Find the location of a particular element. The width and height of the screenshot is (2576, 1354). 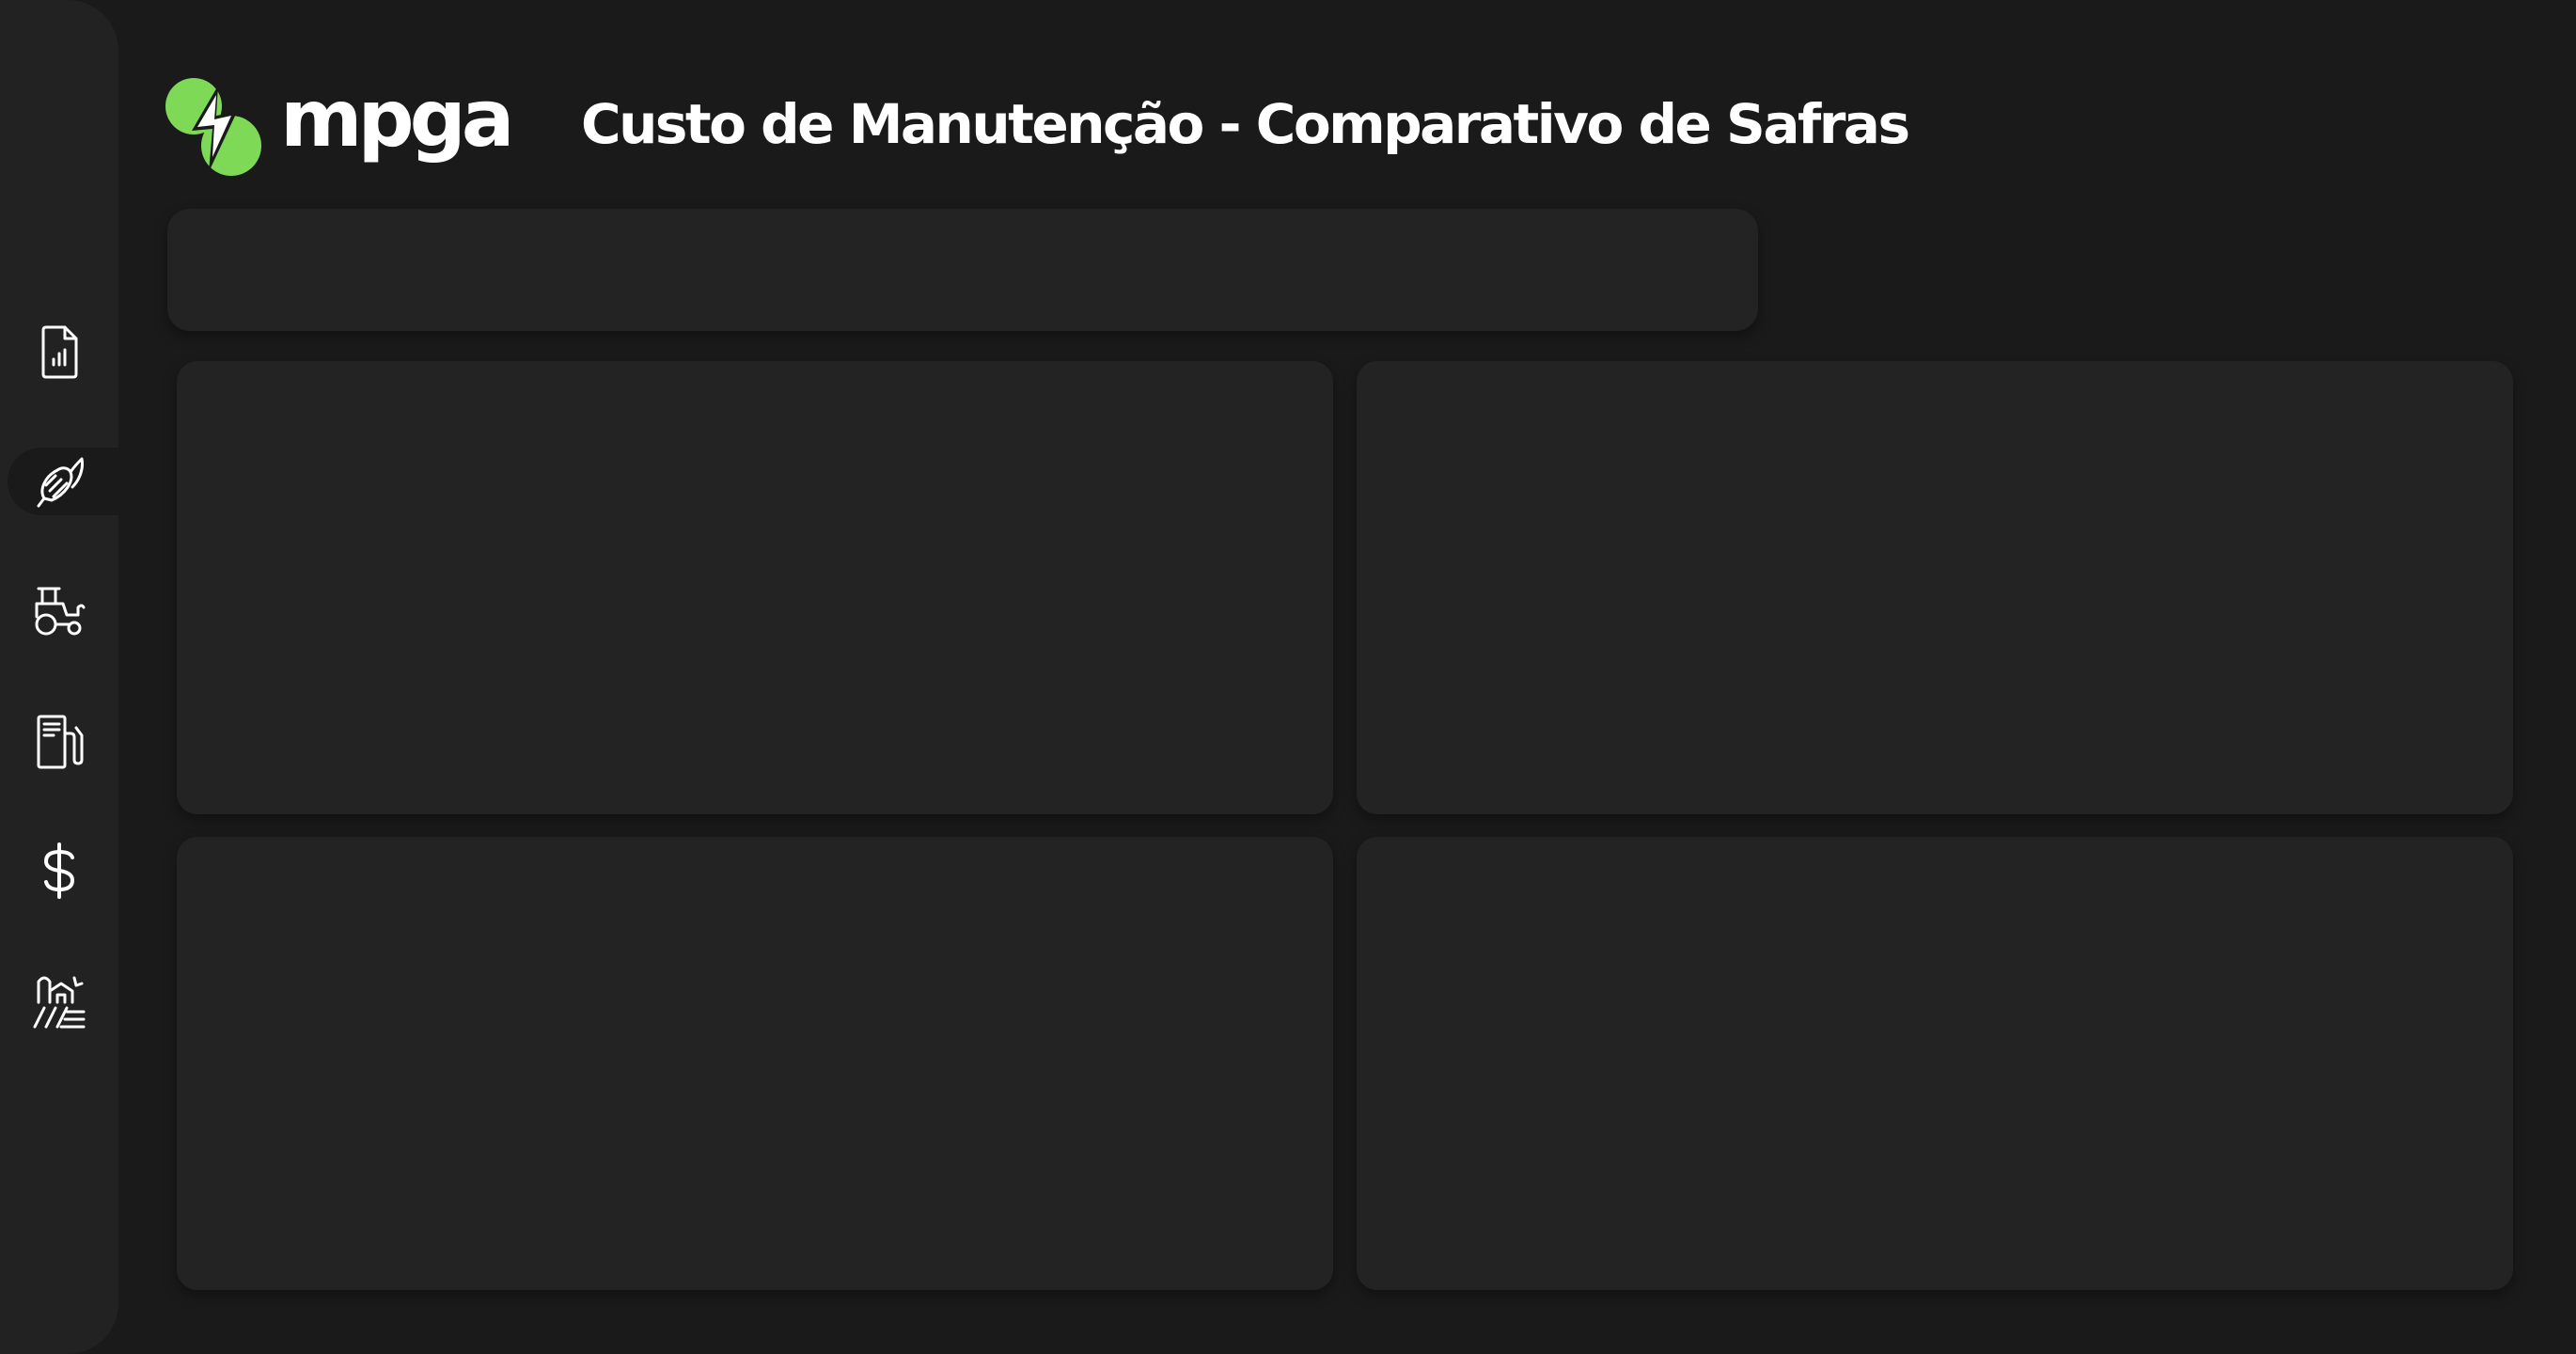

corn-icon is located at coordinates (61, 482).